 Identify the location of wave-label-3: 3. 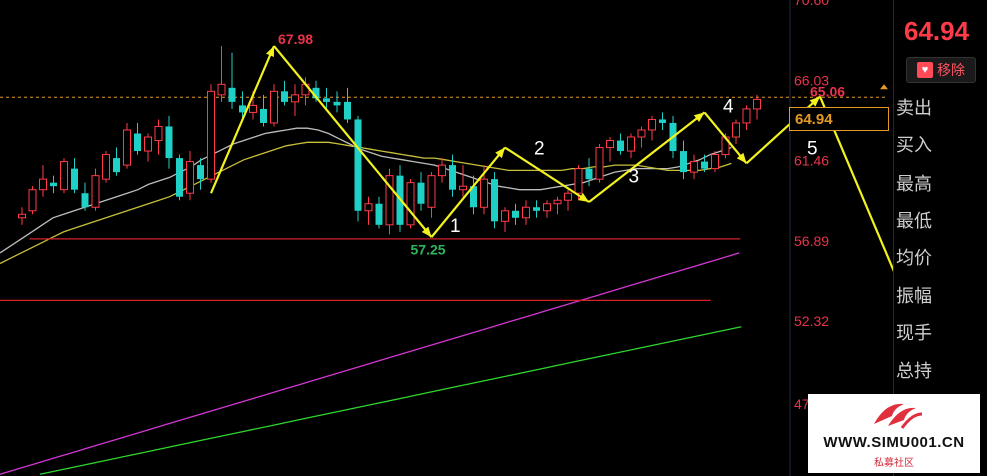
(634, 177).